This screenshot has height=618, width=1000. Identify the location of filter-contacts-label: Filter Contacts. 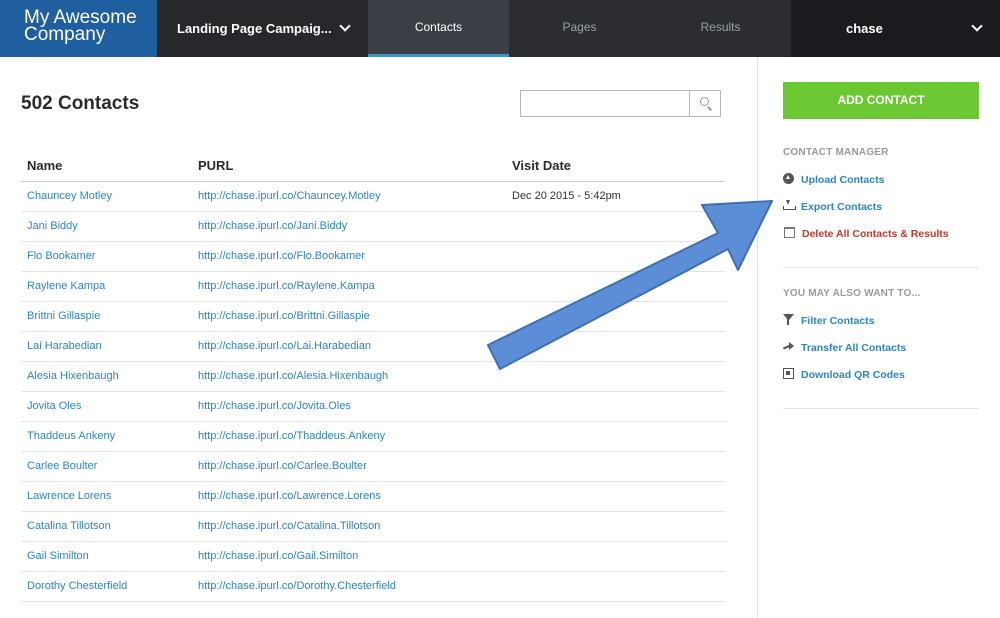
(838, 321).